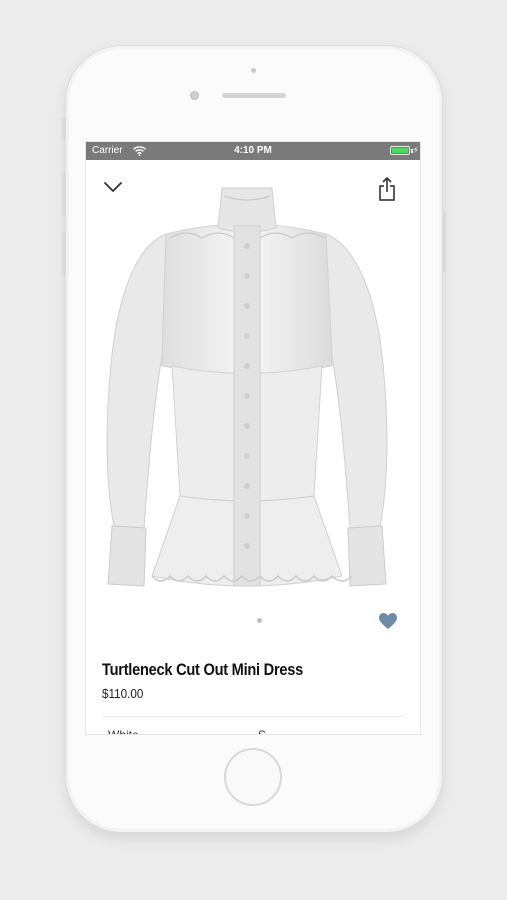  I want to click on heart-icon, so click(388, 621).